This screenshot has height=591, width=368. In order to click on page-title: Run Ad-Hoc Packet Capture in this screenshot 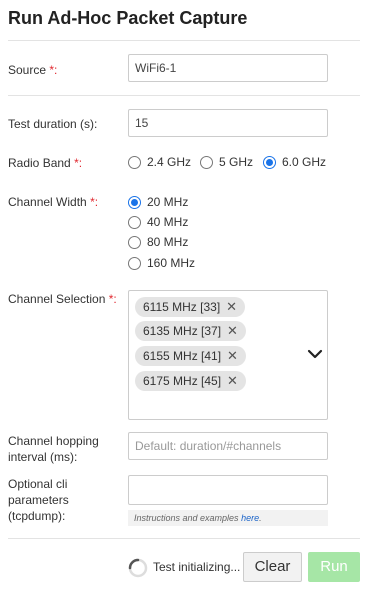, I will do `click(128, 18)`.